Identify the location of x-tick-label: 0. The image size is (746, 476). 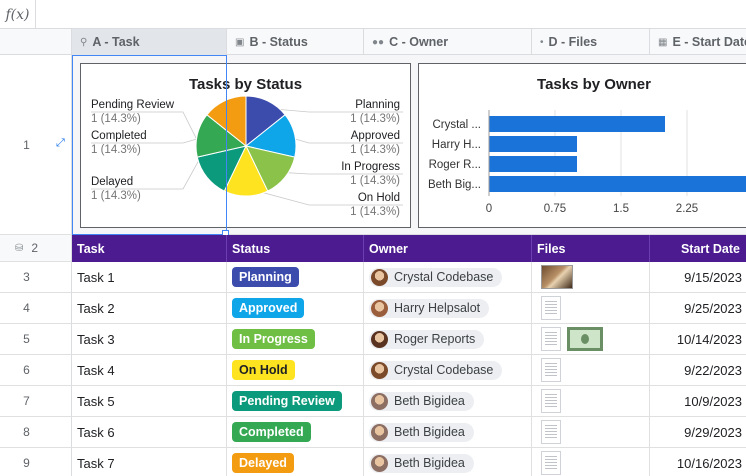
(489, 209).